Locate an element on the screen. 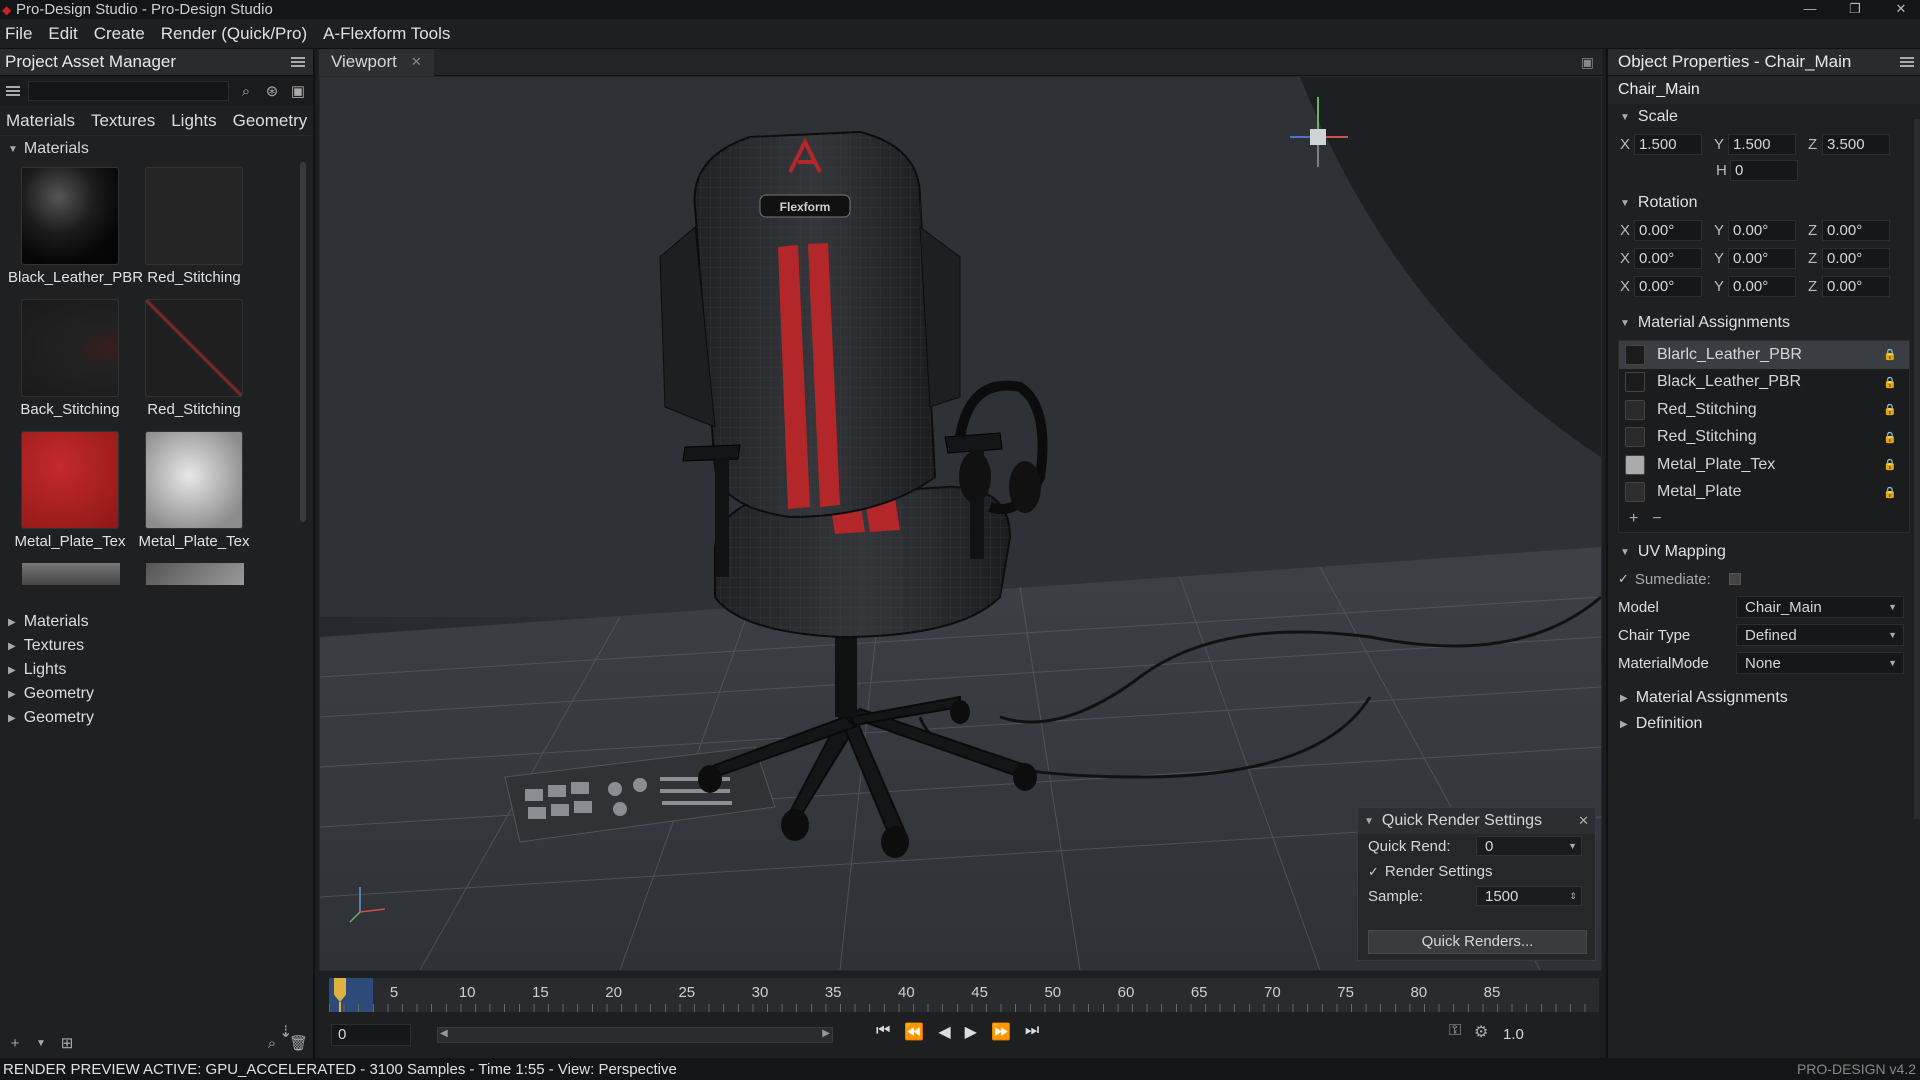 This screenshot has height=1080, width=1920. sumediate-row: ✓ Sumediate: is located at coordinates (1764, 579).